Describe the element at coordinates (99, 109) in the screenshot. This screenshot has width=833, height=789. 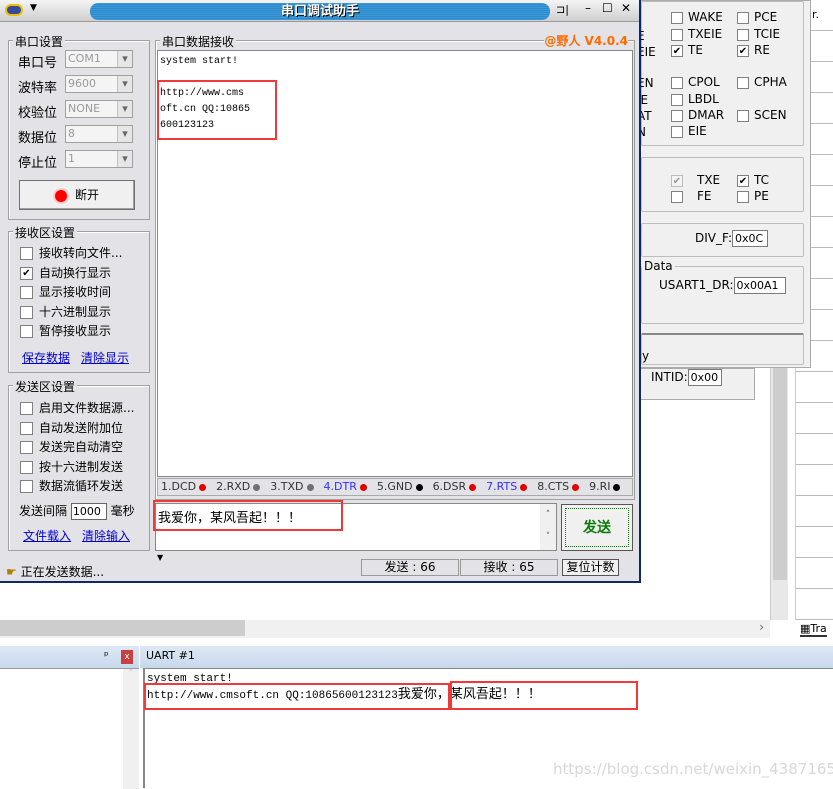
I see `port-field-select: NONE` at that location.